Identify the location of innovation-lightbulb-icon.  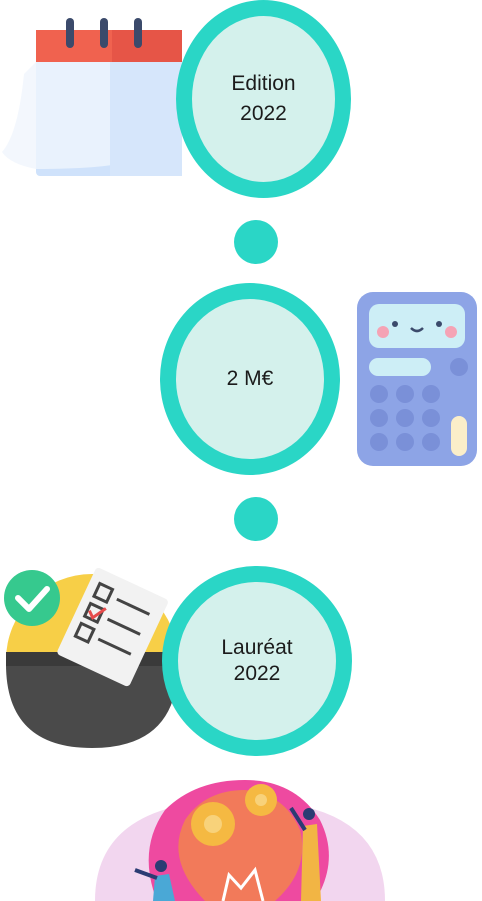
(240, 840).